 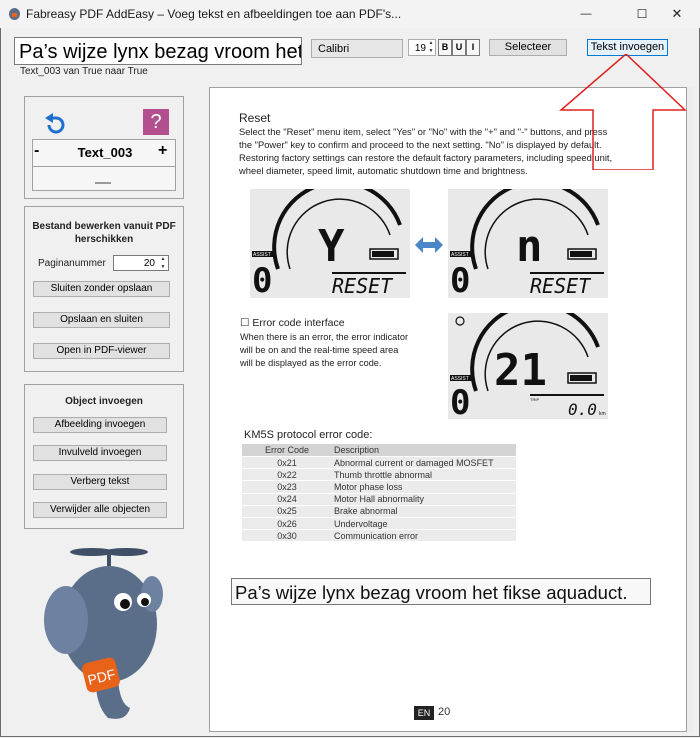 I want to click on table-row: 0x23 Motor phase loss, so click(x=379, y=487).